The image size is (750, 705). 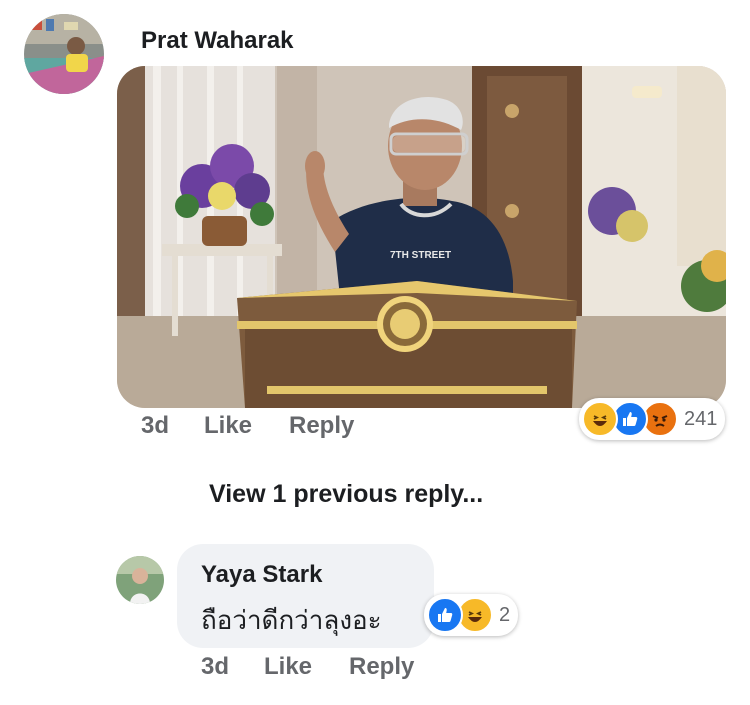 What do you see at coordinates (291, 620) in the screenshot?
I see `reply-text: ถือว่าดีกว่าลุงอะ` at bounding box center [291, 620].